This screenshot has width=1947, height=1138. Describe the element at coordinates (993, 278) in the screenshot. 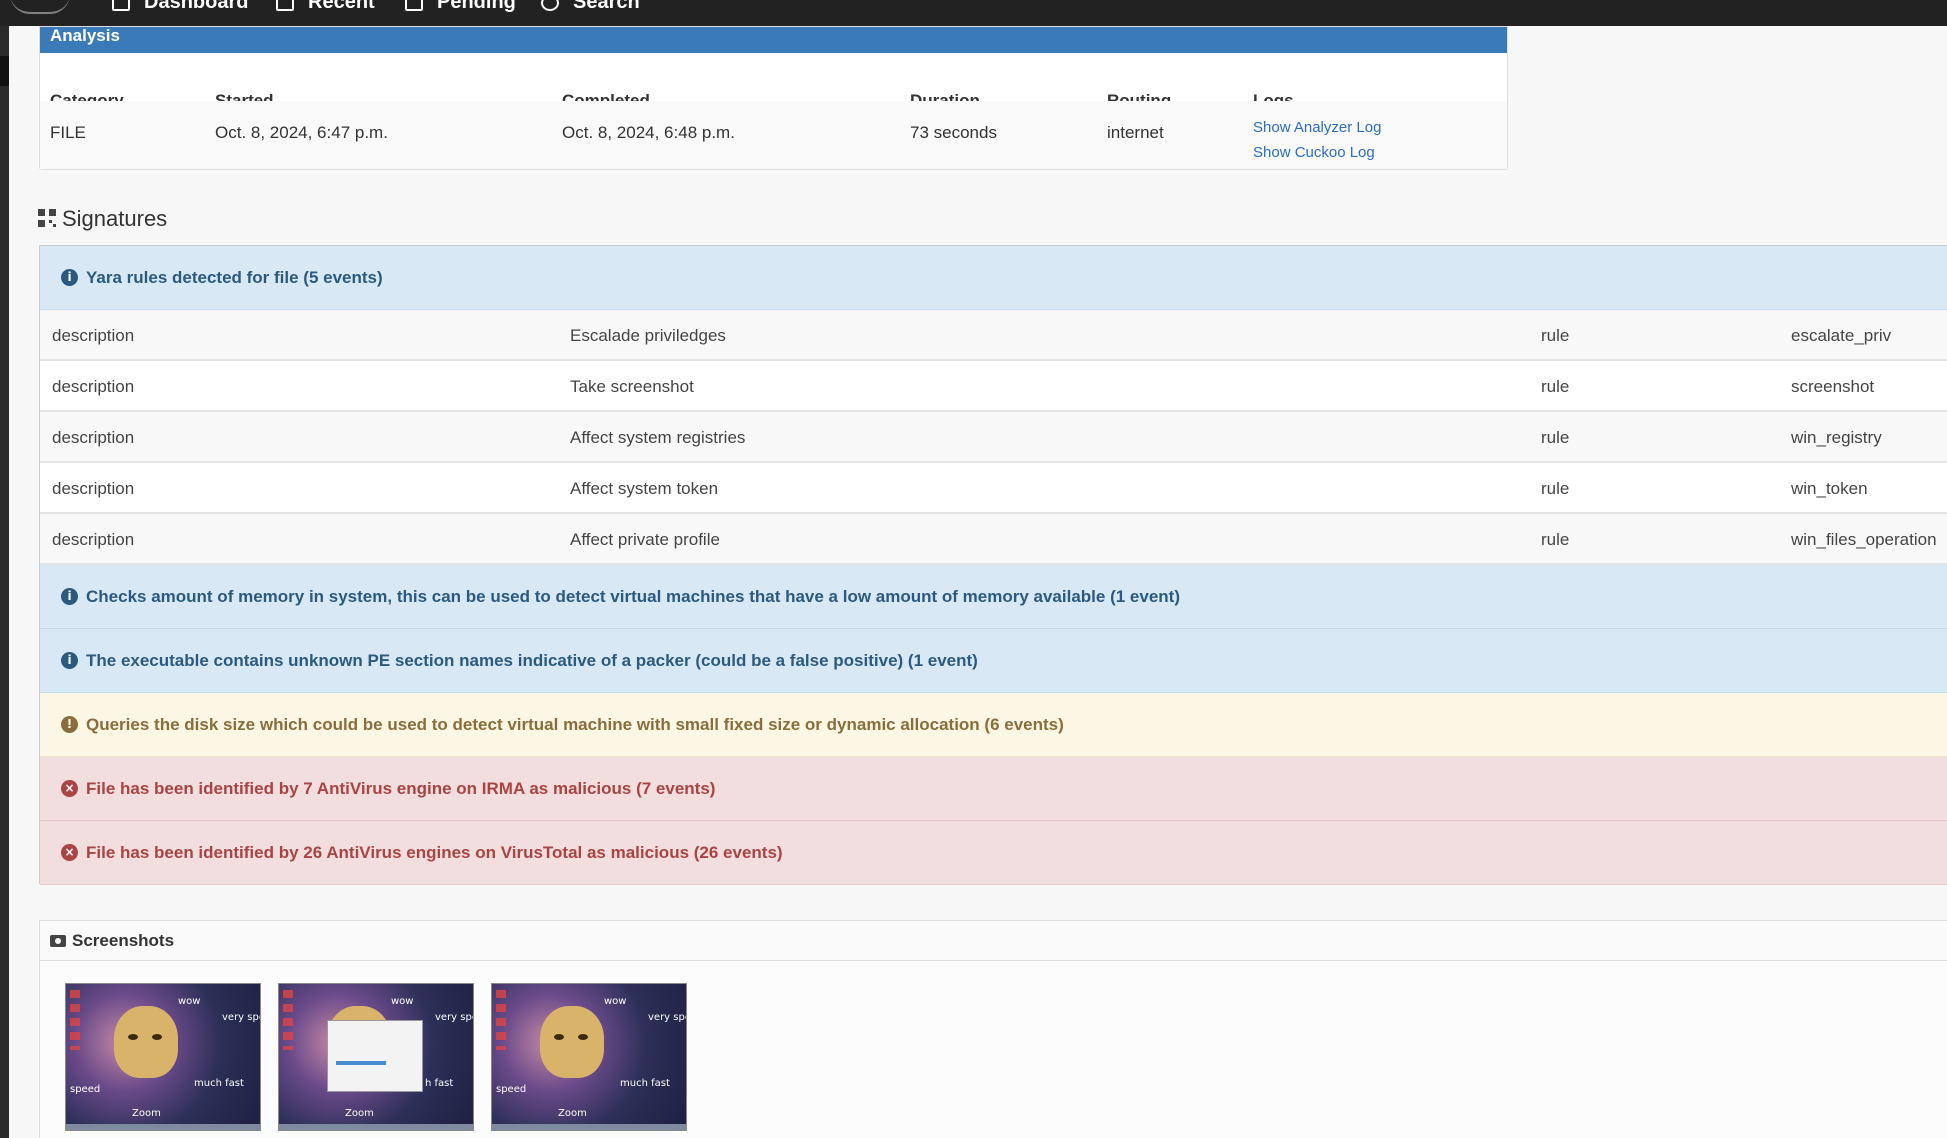

I see `signature-alert-yara: i Yara rules detected for file (5 events)` at that location.